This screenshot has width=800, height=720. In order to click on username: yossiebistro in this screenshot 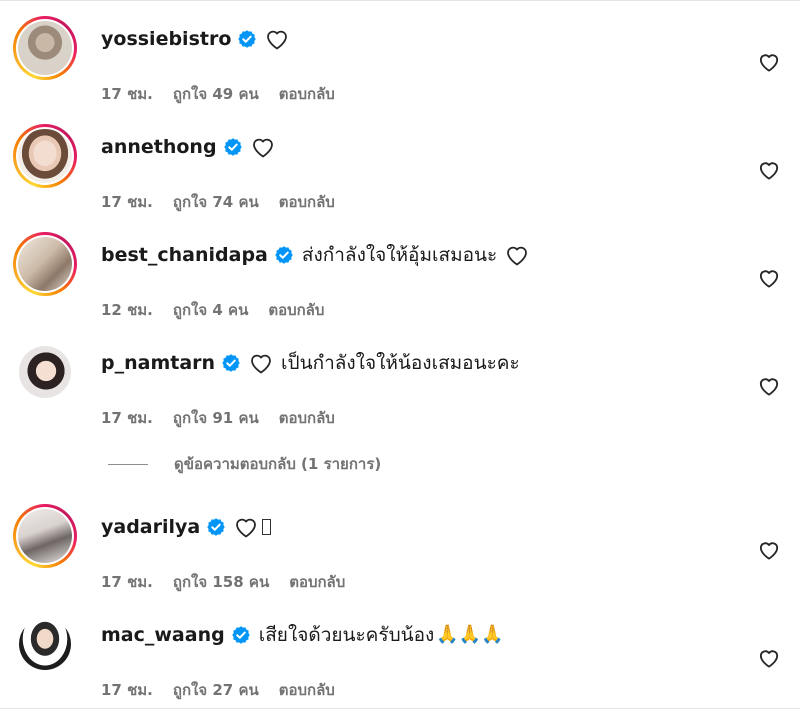, I will do `click(166, 39)`.